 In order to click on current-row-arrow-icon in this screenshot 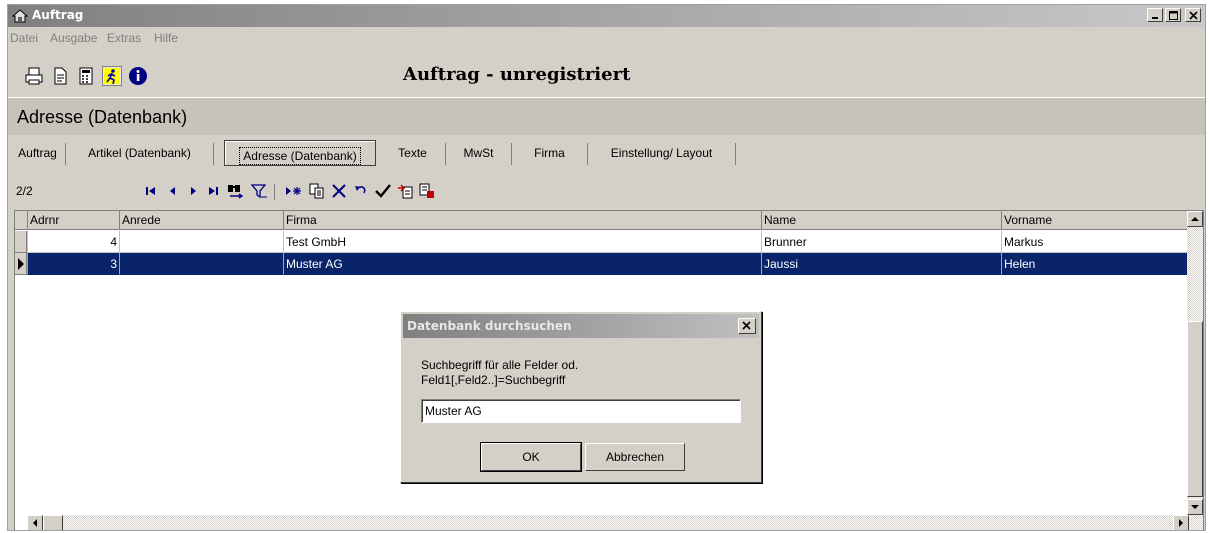, I will do `click(21, 264)`.